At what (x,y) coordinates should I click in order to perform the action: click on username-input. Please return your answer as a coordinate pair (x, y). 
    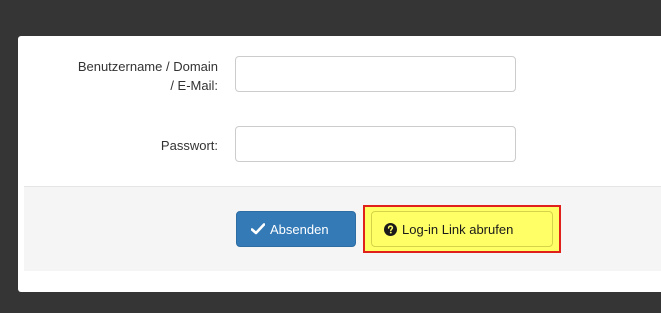
    Looking at the image, I should click on (375, 74).